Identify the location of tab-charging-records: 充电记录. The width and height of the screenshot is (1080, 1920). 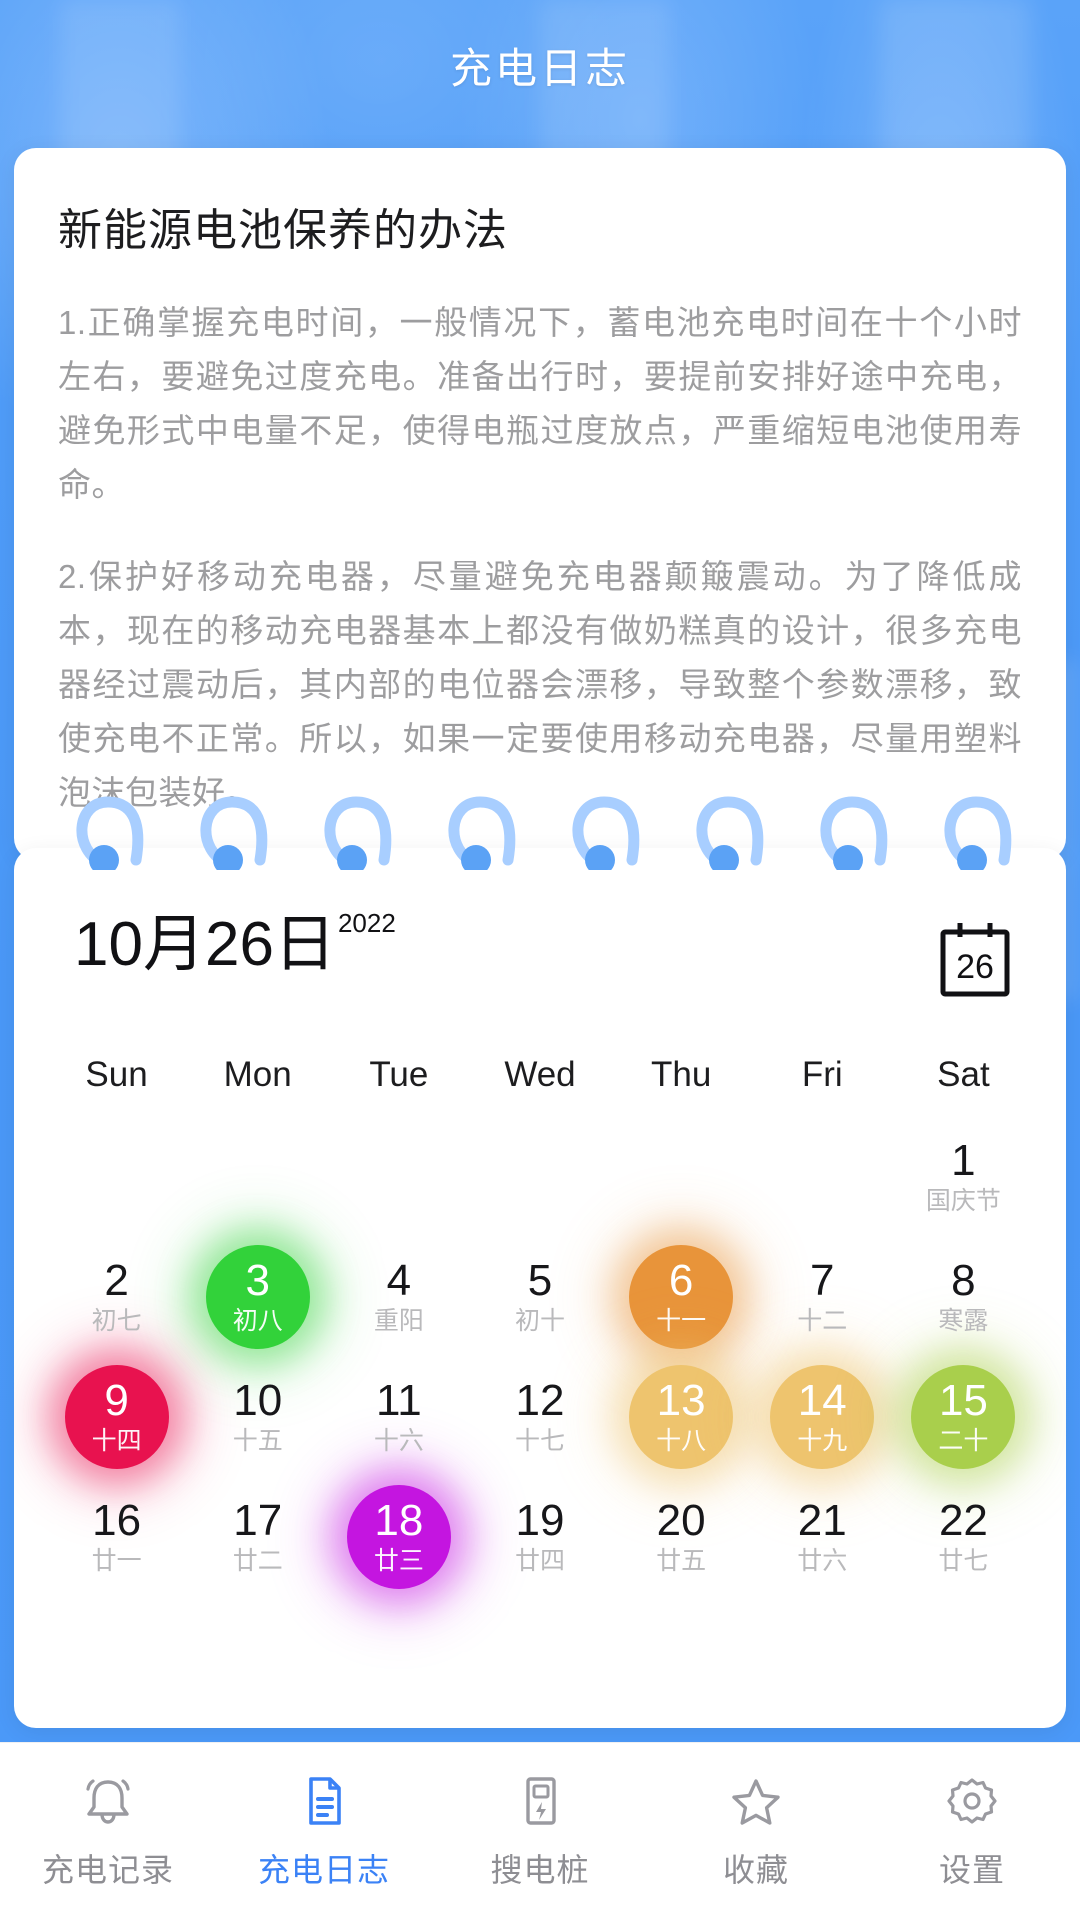
(108, 1832).